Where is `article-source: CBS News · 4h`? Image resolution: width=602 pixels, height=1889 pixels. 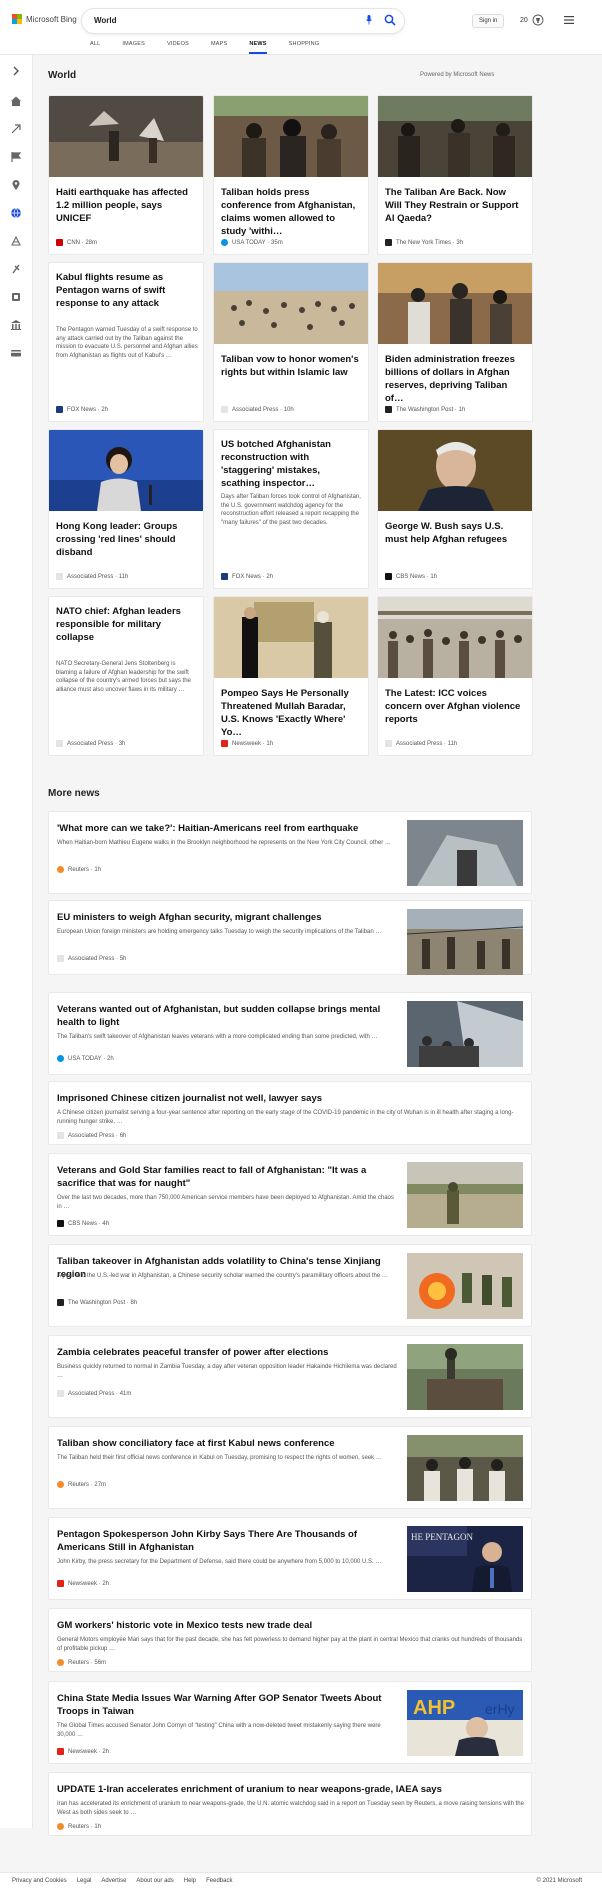
article-source: CBS News · 4h is located at coordinates (83, 1223).